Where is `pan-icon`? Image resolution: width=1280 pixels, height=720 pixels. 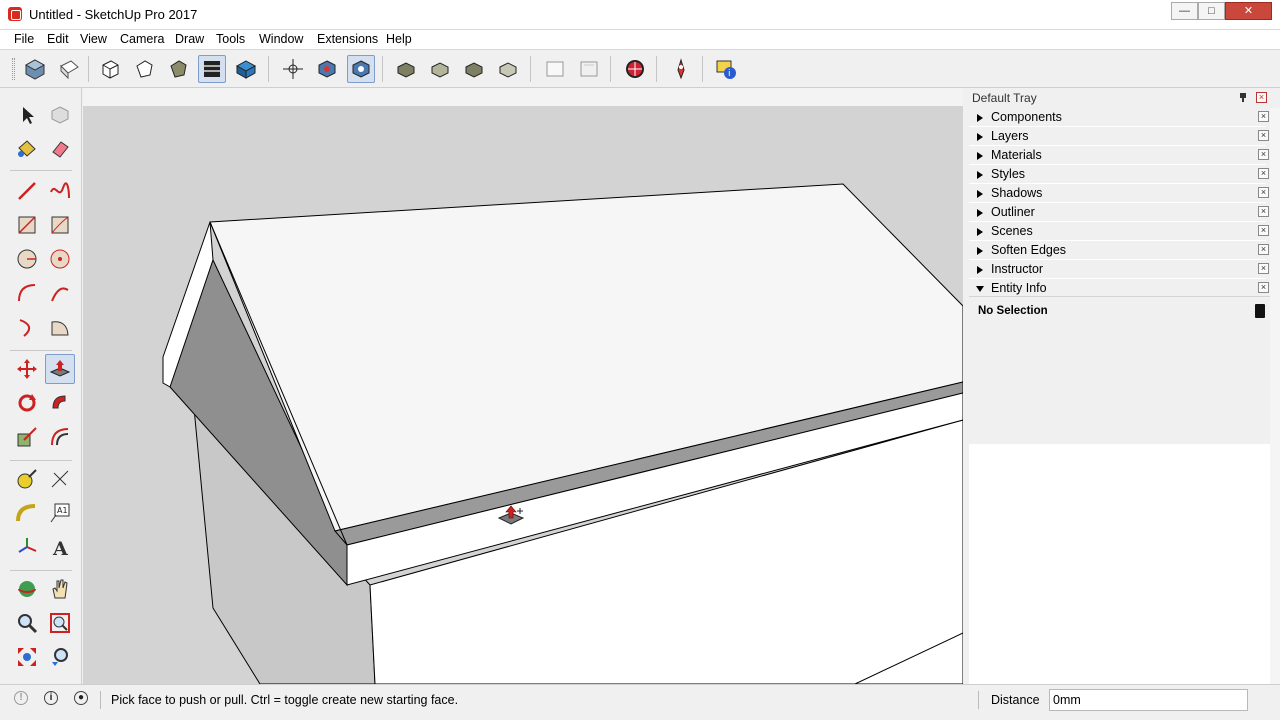 pan-icon is located at coordinates (327, 69).